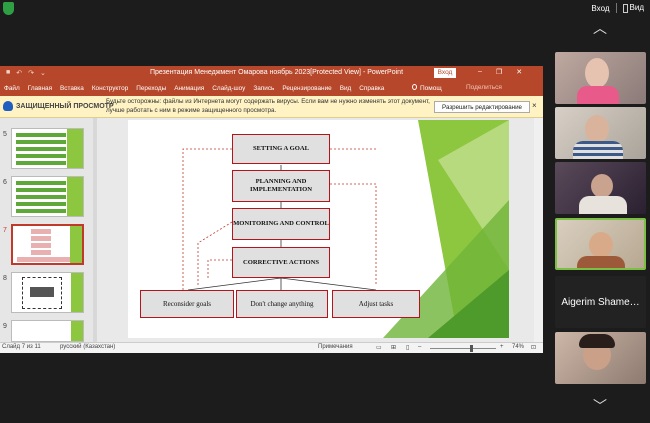 Image resolution: width=650 pixels, height=423 pixels. I want to click on tab-file: Файл, so click(12, 88).